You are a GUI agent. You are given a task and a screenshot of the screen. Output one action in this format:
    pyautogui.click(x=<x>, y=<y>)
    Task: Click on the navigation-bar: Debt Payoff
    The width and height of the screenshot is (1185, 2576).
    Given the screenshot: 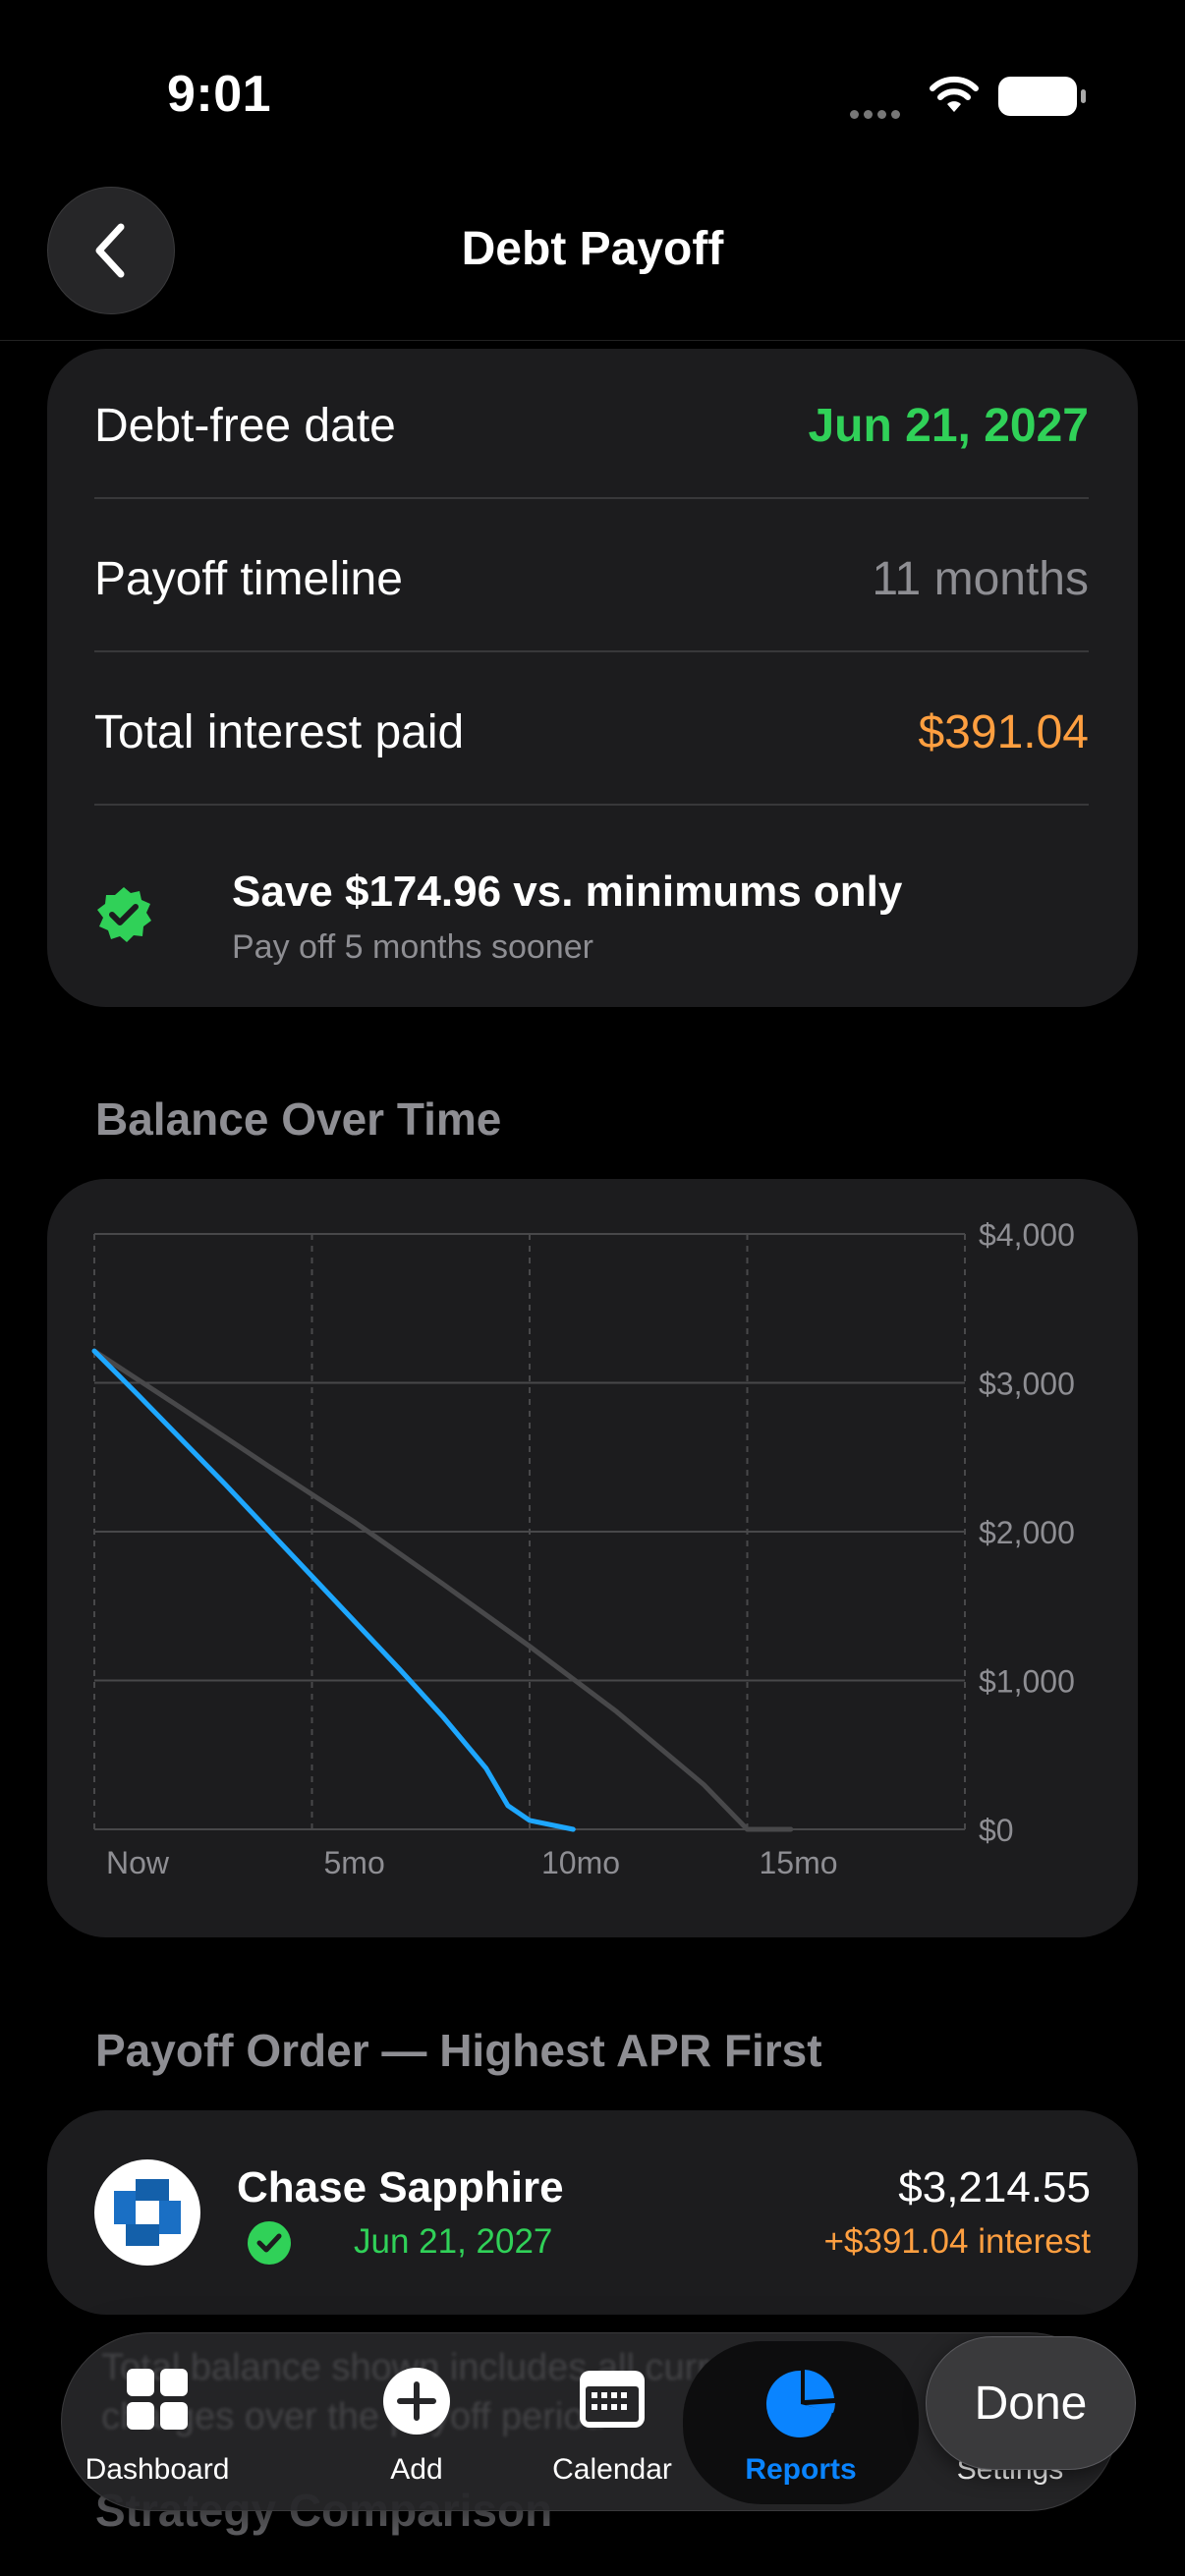 What is the action you would take?
    pyautogui.click(x=592, y=264)
    